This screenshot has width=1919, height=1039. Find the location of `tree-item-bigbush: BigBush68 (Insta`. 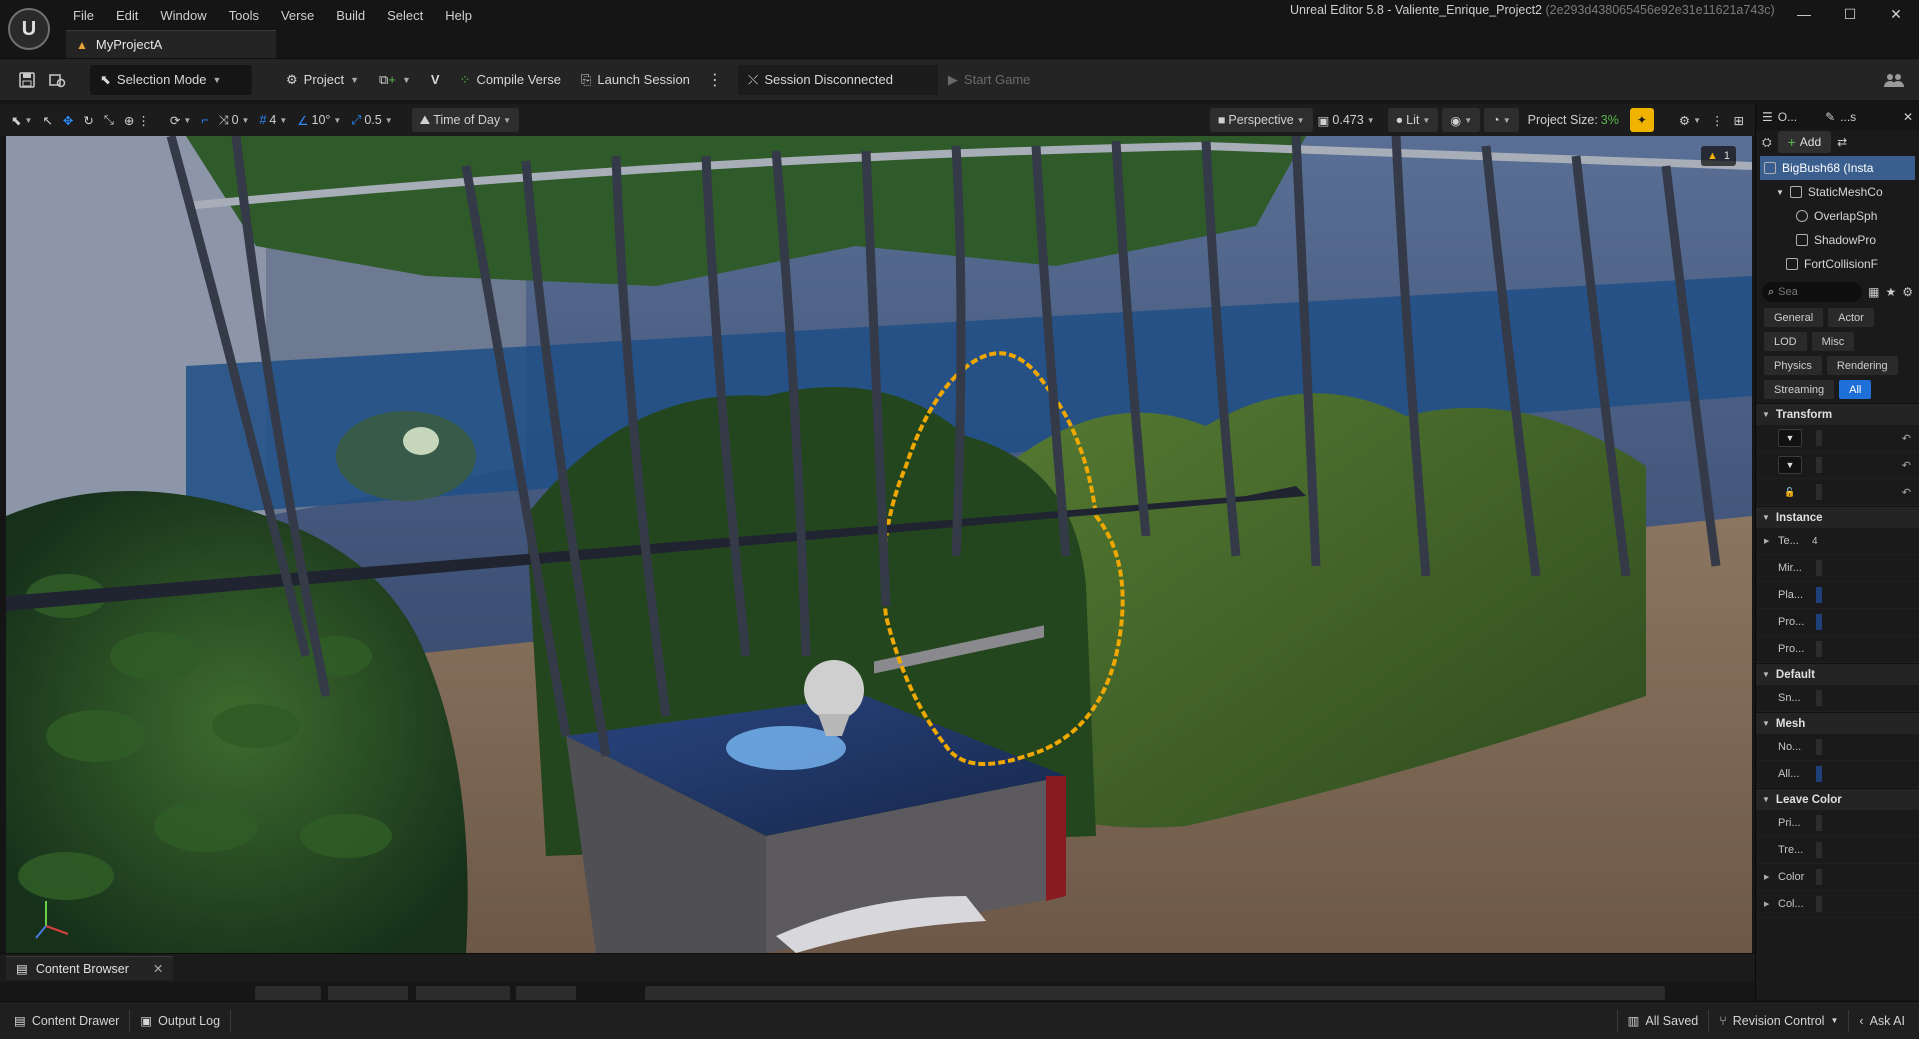

tree-item-bigbush: BigBush68 (Insta is located at coordinates (1837, 168).